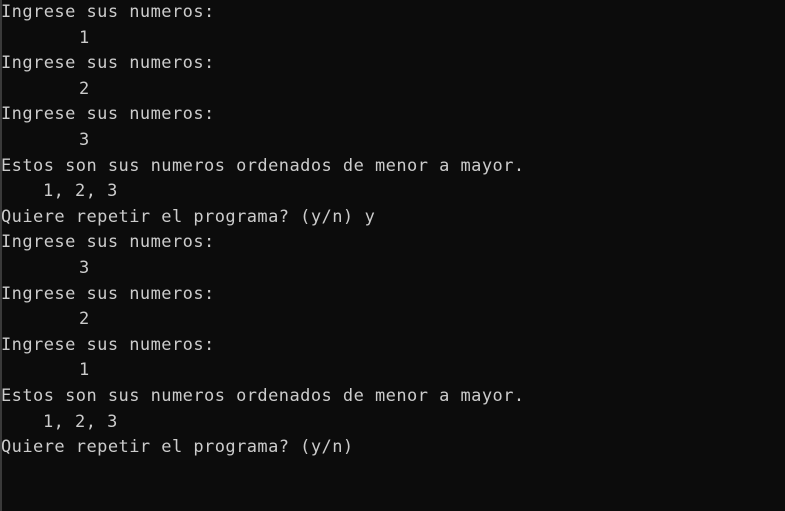 The width and height of the screenshot is (785, 511). I want to click on repeat-line-active: Quiere repetir el programa? (y/n), so click(263, 448).